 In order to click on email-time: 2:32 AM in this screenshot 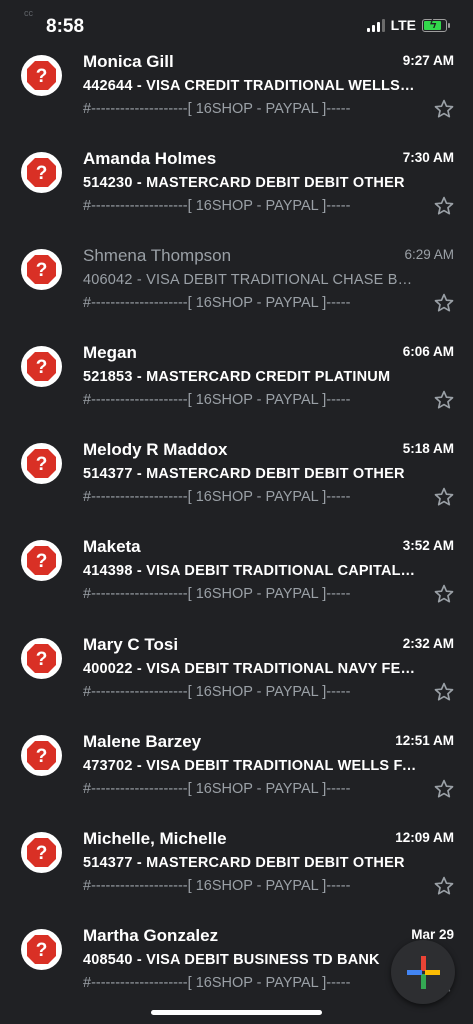, I will do `click(428, 643)`.